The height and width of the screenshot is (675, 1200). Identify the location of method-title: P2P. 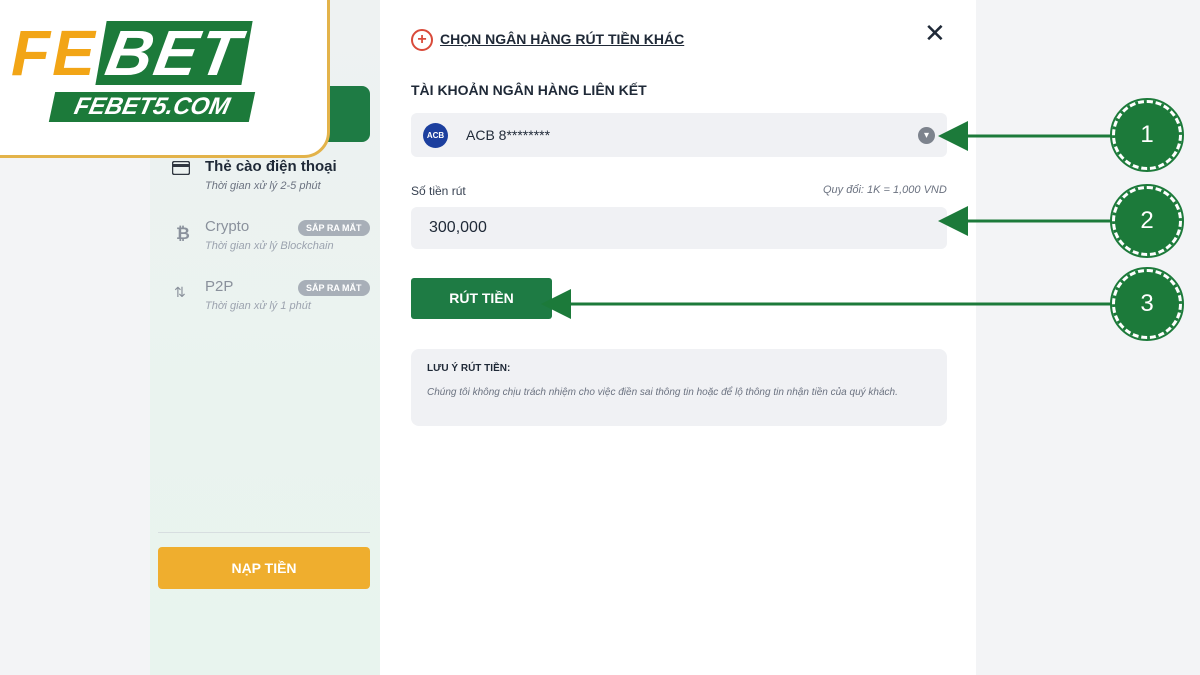
(219, 286).